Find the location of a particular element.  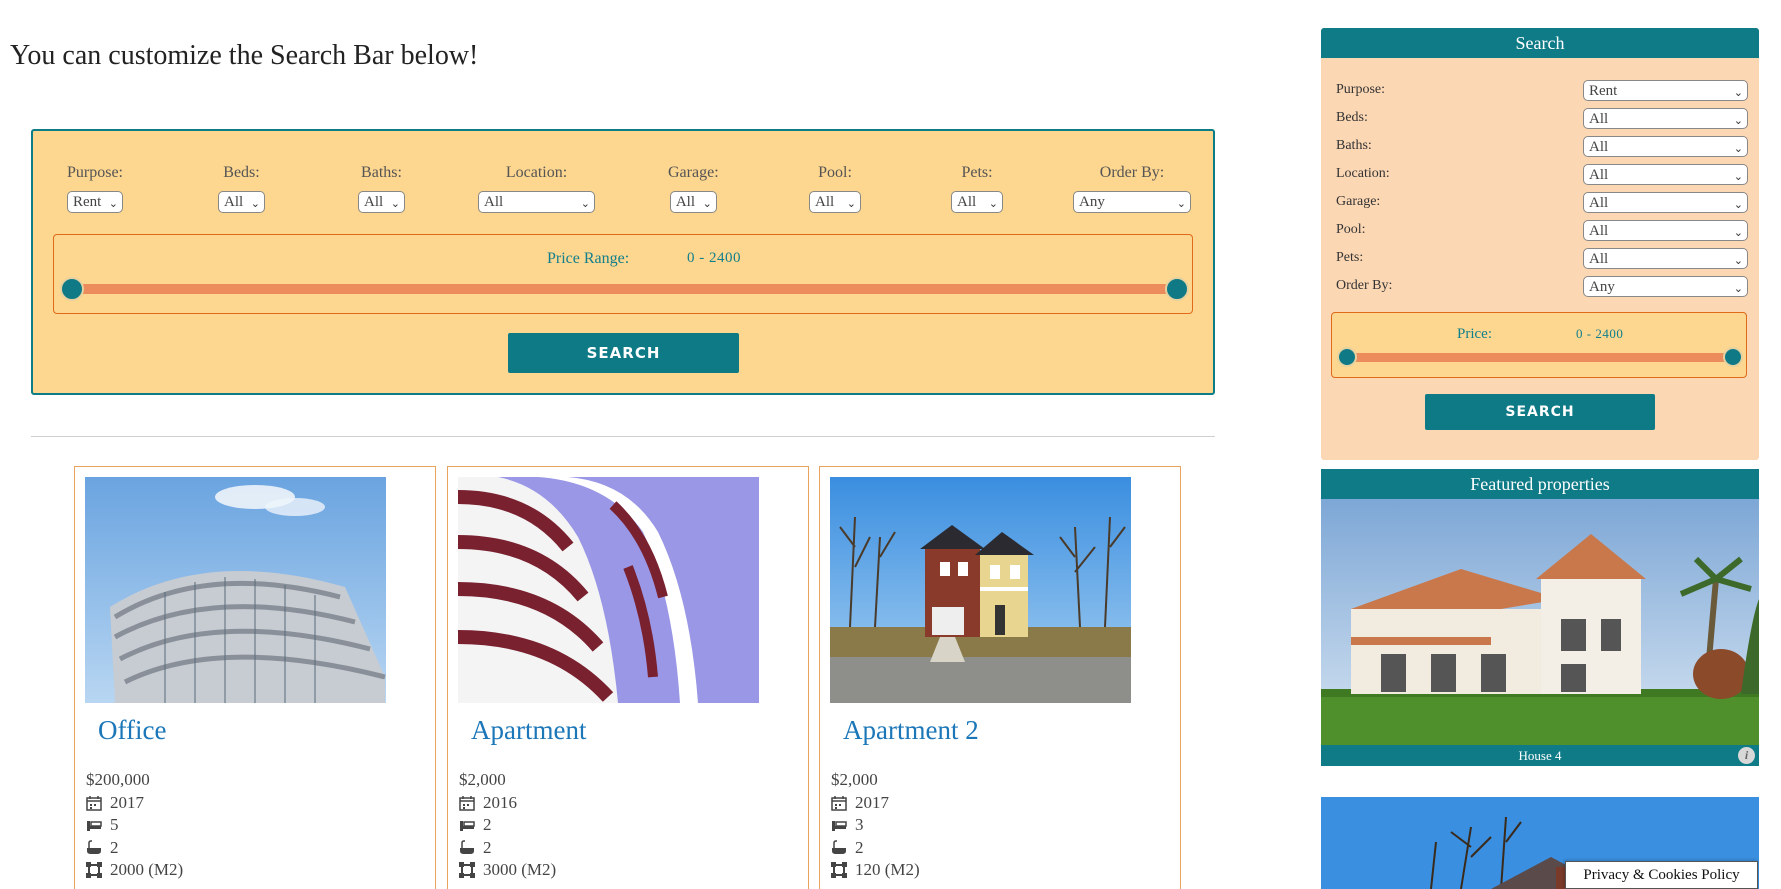

sidebar-order-by-select: Any ⌄ is located at coordinates (1665, 286).